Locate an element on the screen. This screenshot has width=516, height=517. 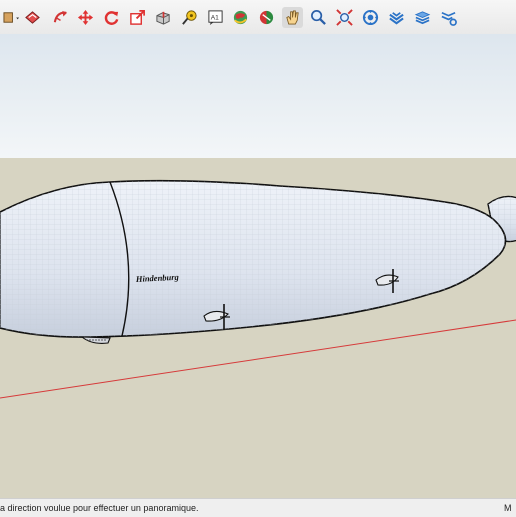
tape-measure-tool is located at coordinates (189, 17).